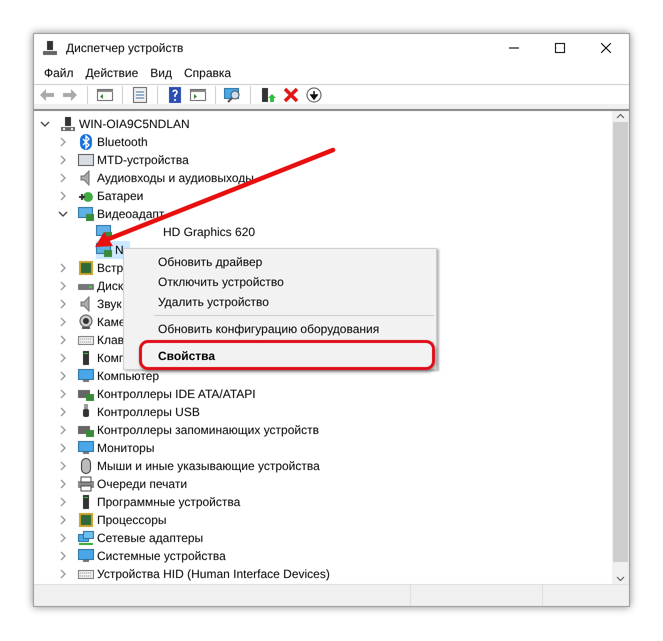 Image resolution: width=663 pixels, height=641 pixels. What do you see at coordinates (86, 322) in the screenshot?
I see `webcam-icon` at bounding box center [86, 322].